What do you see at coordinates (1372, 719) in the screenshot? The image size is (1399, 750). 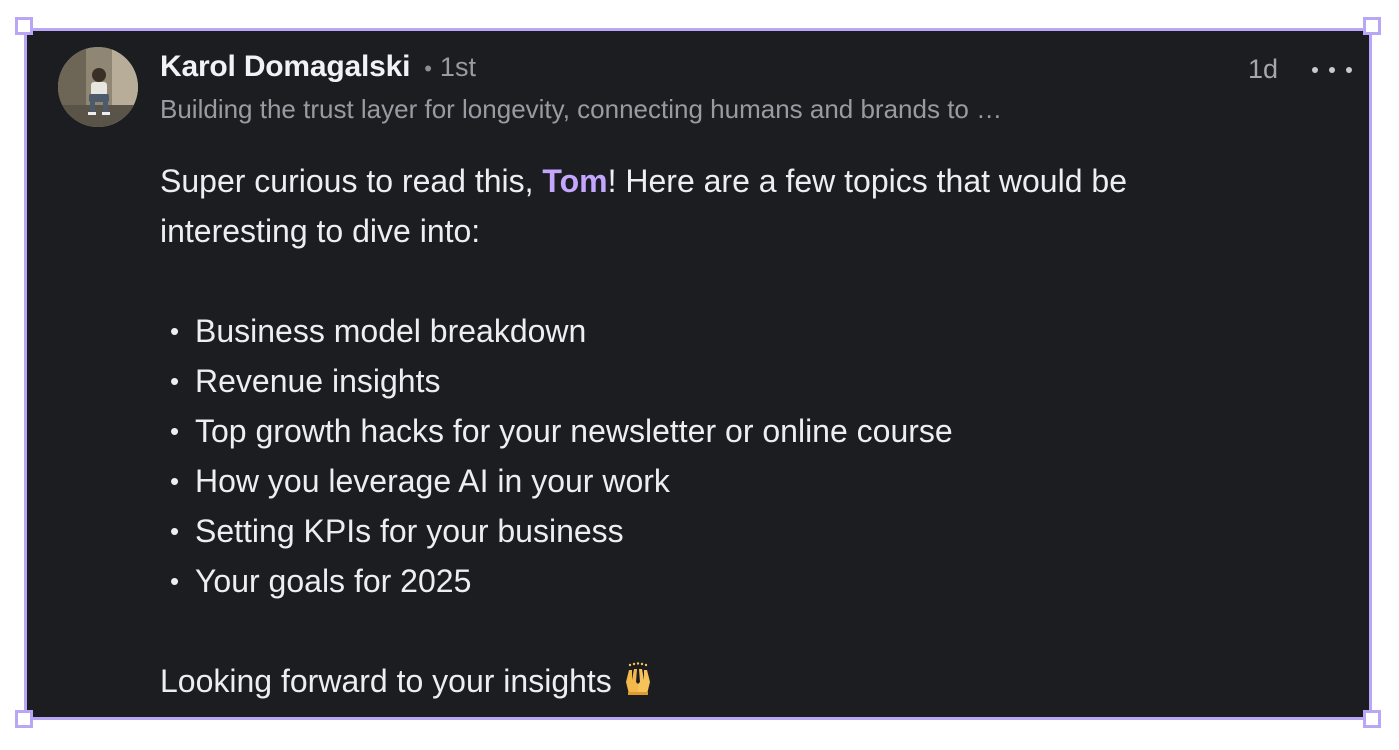 I see `resize-handle-bottom-right` at bounding box center [1372, 719].